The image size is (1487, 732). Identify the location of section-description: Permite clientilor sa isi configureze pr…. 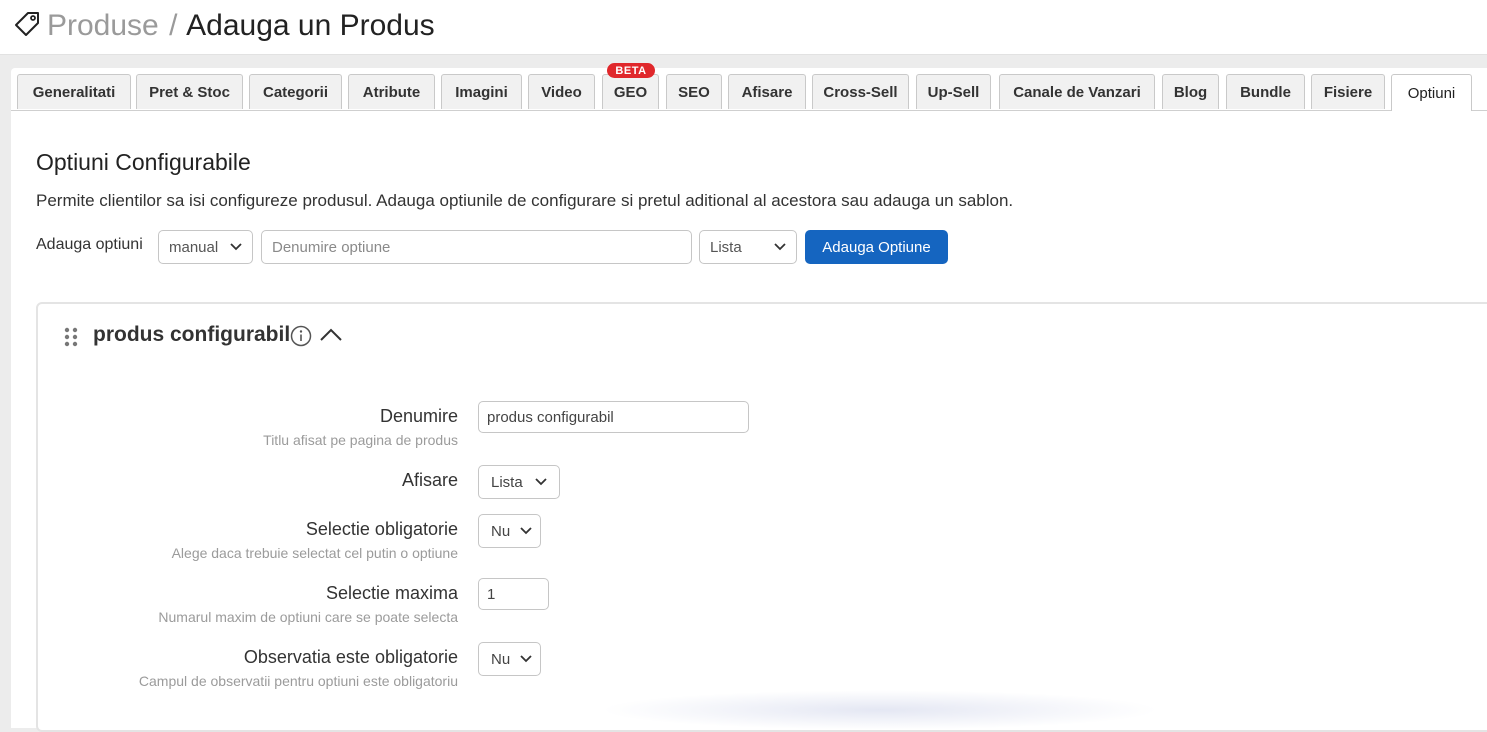
(525, 200).